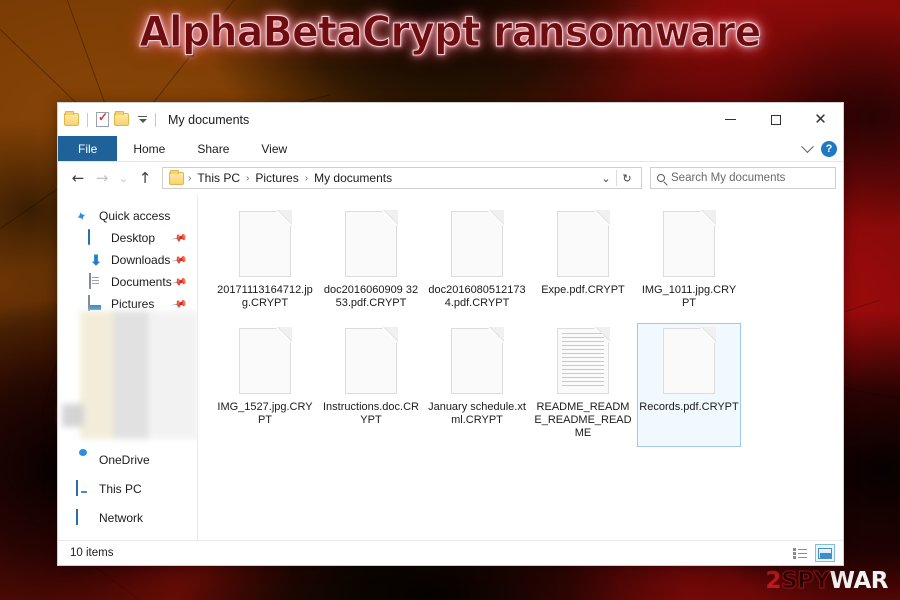 Image resolution: width=900 pixels, height=600 pixels. I want to click on desktop-icon, so click(96, 237).